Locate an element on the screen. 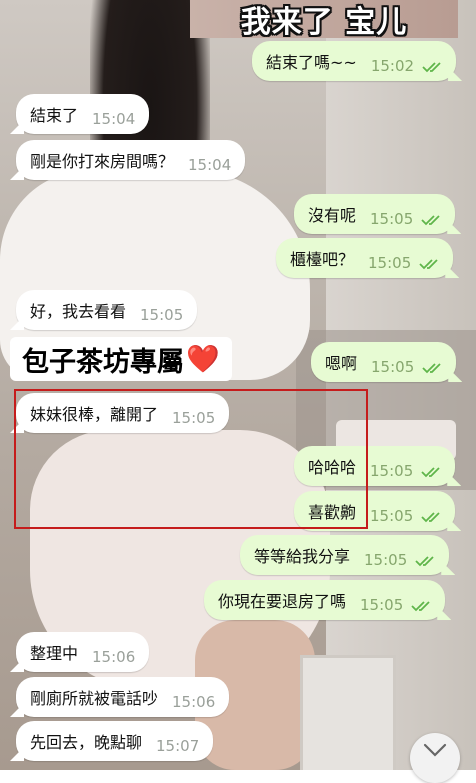 This screenshot has width=476, height=783. heart-icon: ❤️ is located at coordinates (203, 359).